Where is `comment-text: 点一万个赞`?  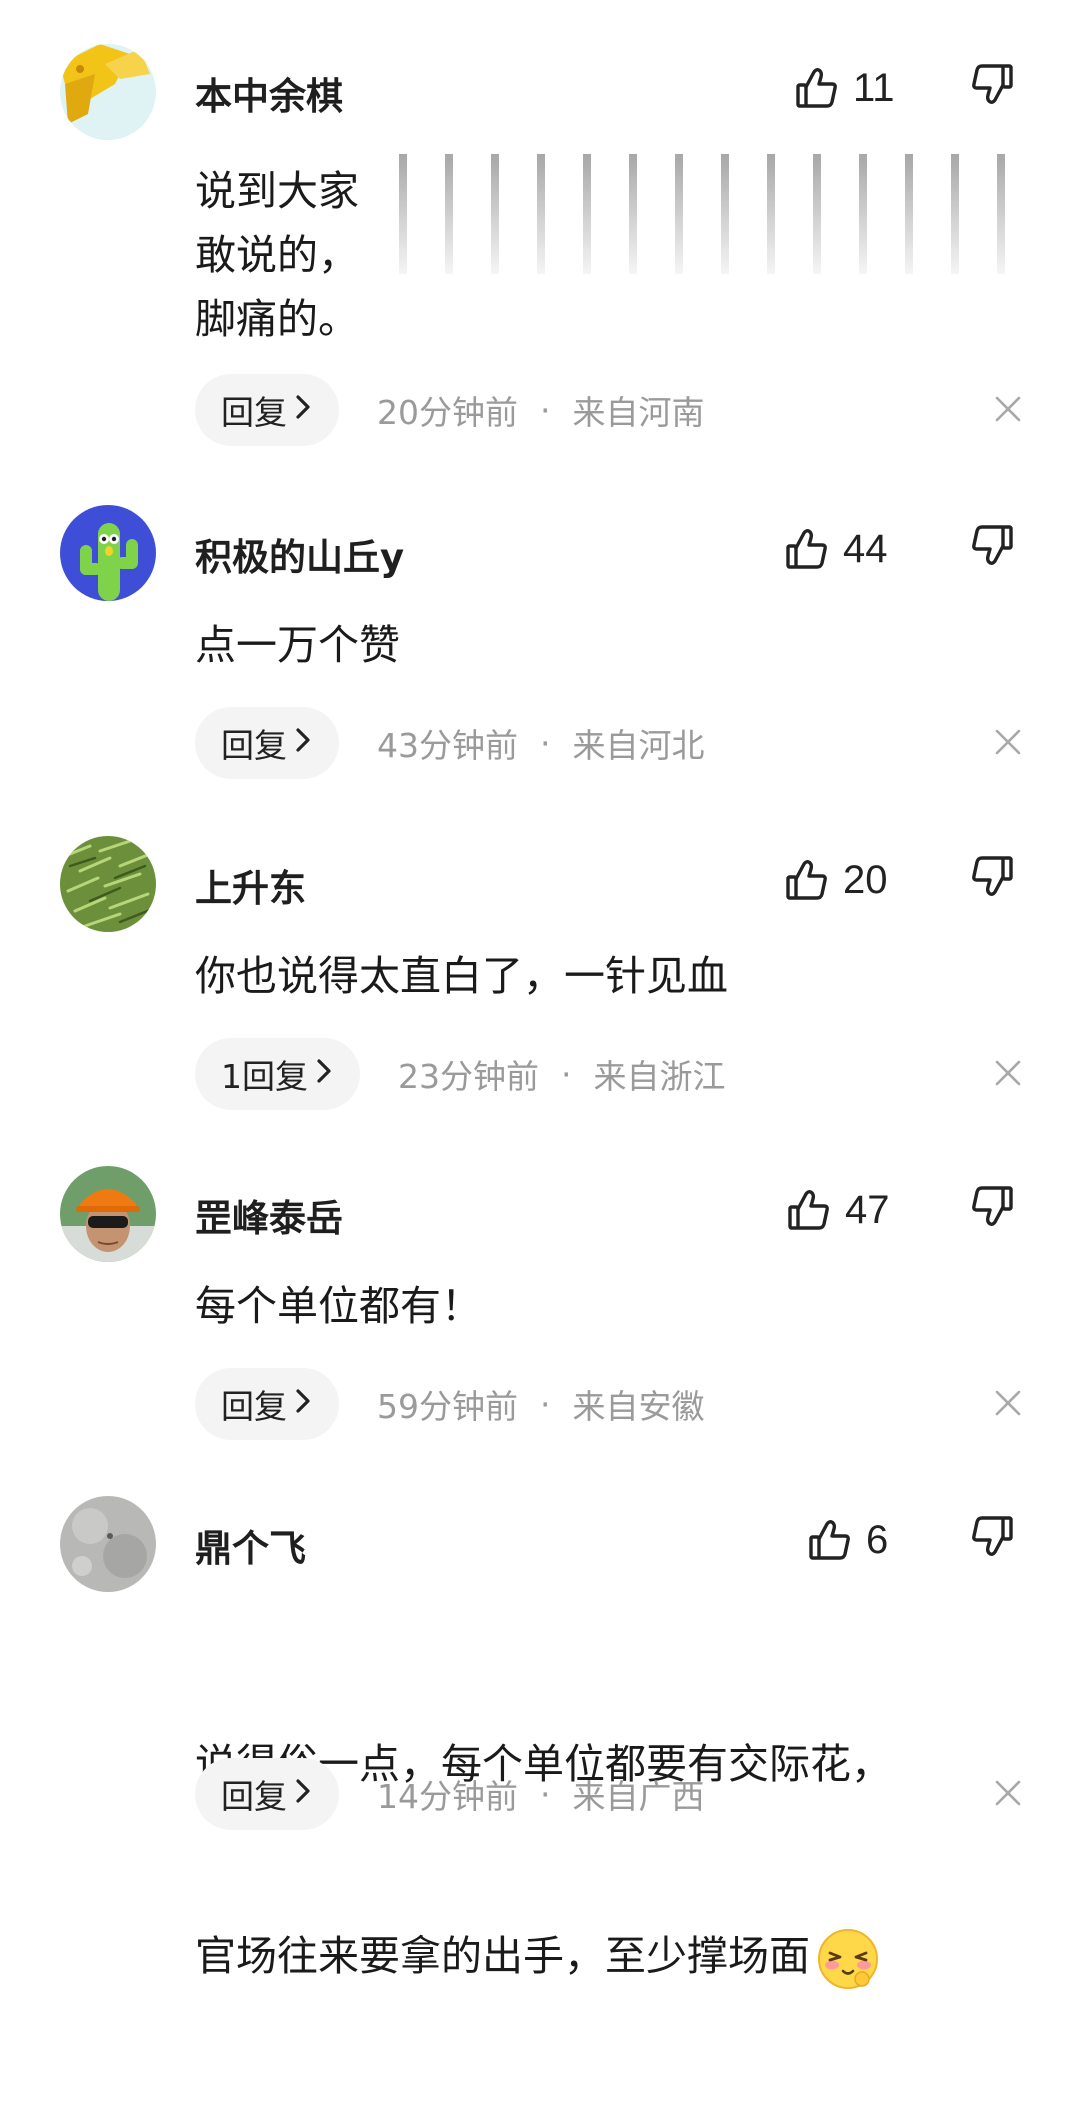
comment-text: 点一万个赞 is located at coordinates (297, 645).